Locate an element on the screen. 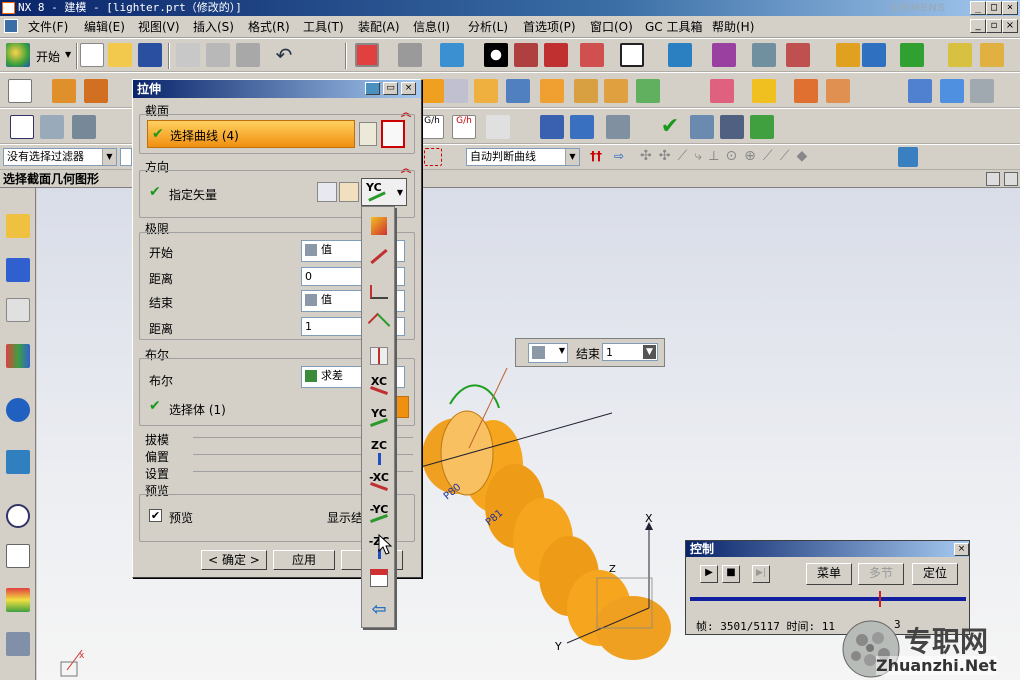  shell-icon is located at coordinates (648, 91).